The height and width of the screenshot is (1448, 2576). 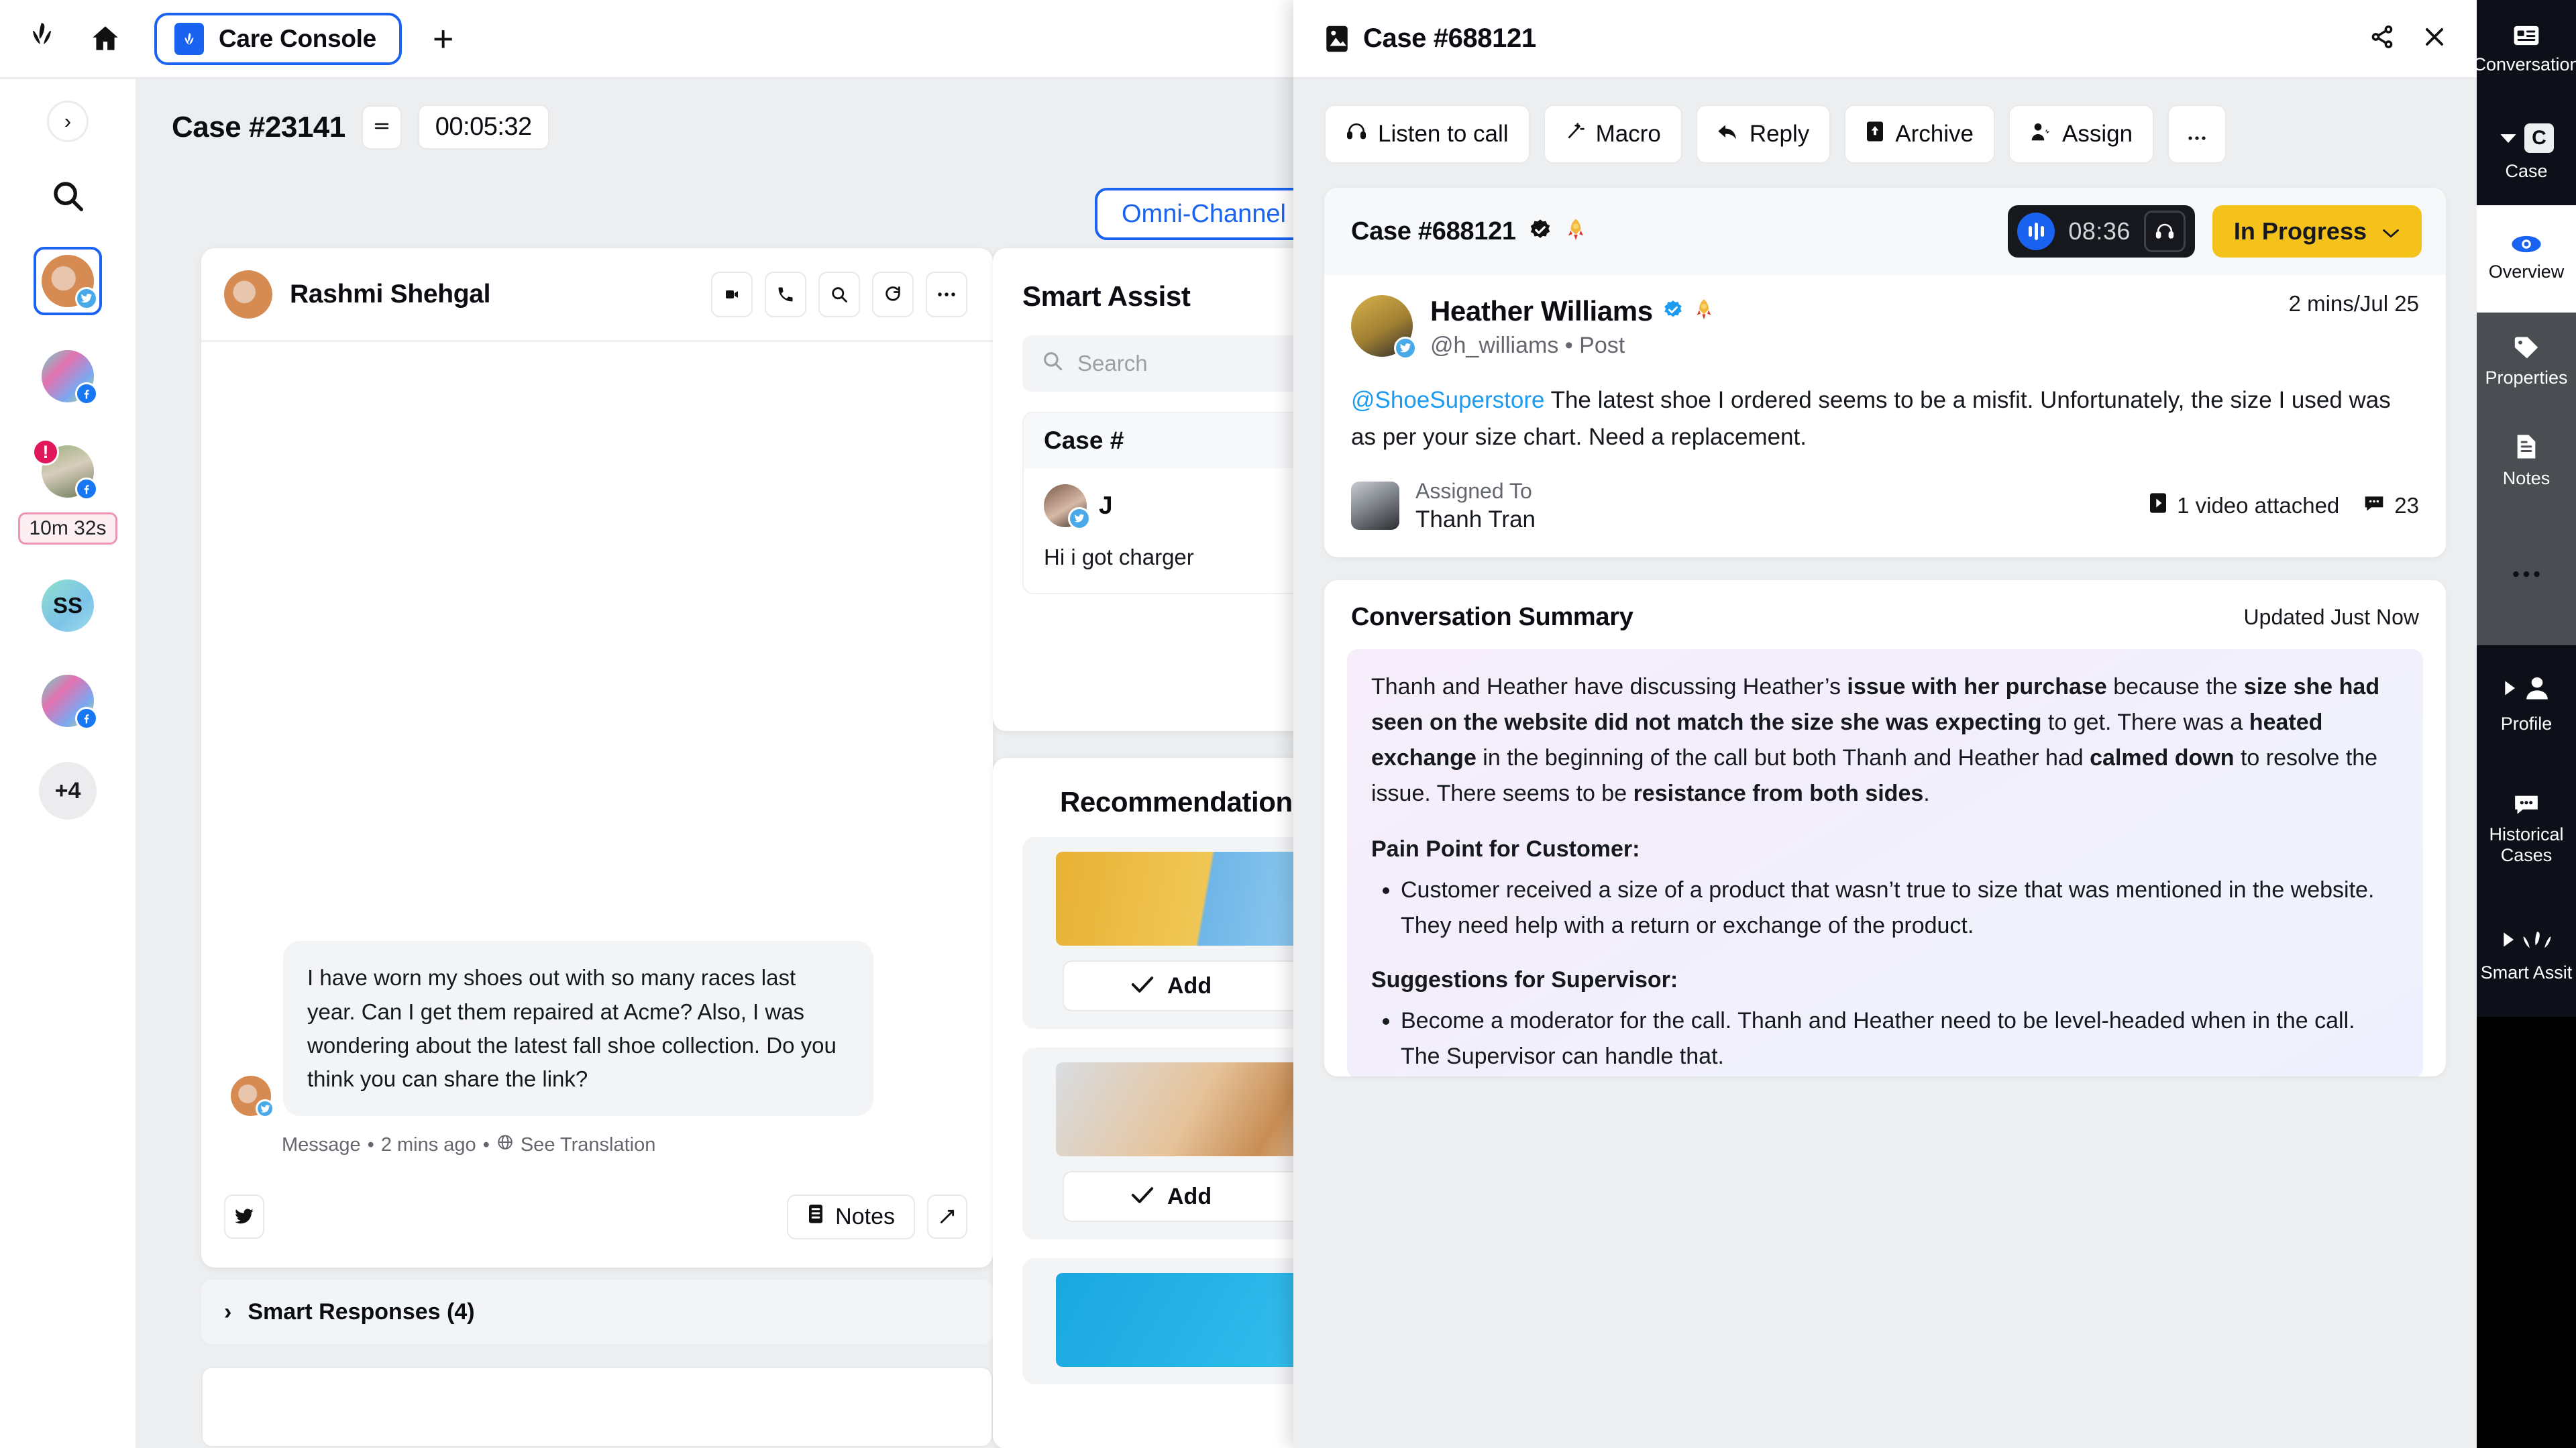 I want to click on reply-button: Reply, so click(x=1763, y=134).